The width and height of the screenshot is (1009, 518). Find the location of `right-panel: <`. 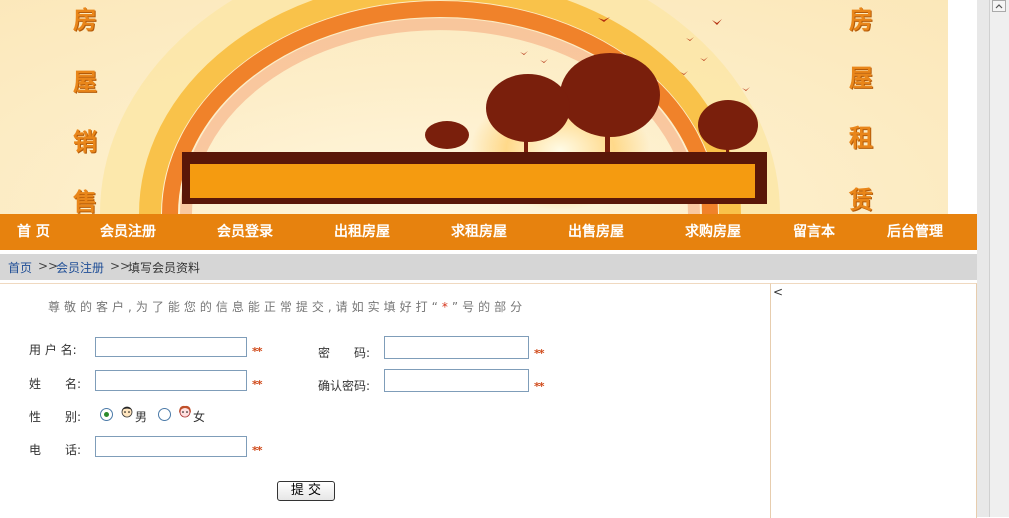

right-panel: < is located at coordinates (873, 400).